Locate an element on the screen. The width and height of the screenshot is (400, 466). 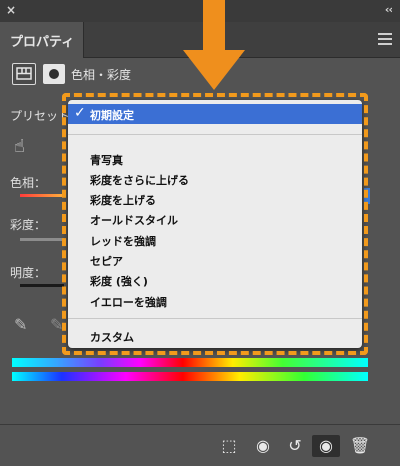
on-image-adjust-icon: ☝ is located at coordinates (19, 146).